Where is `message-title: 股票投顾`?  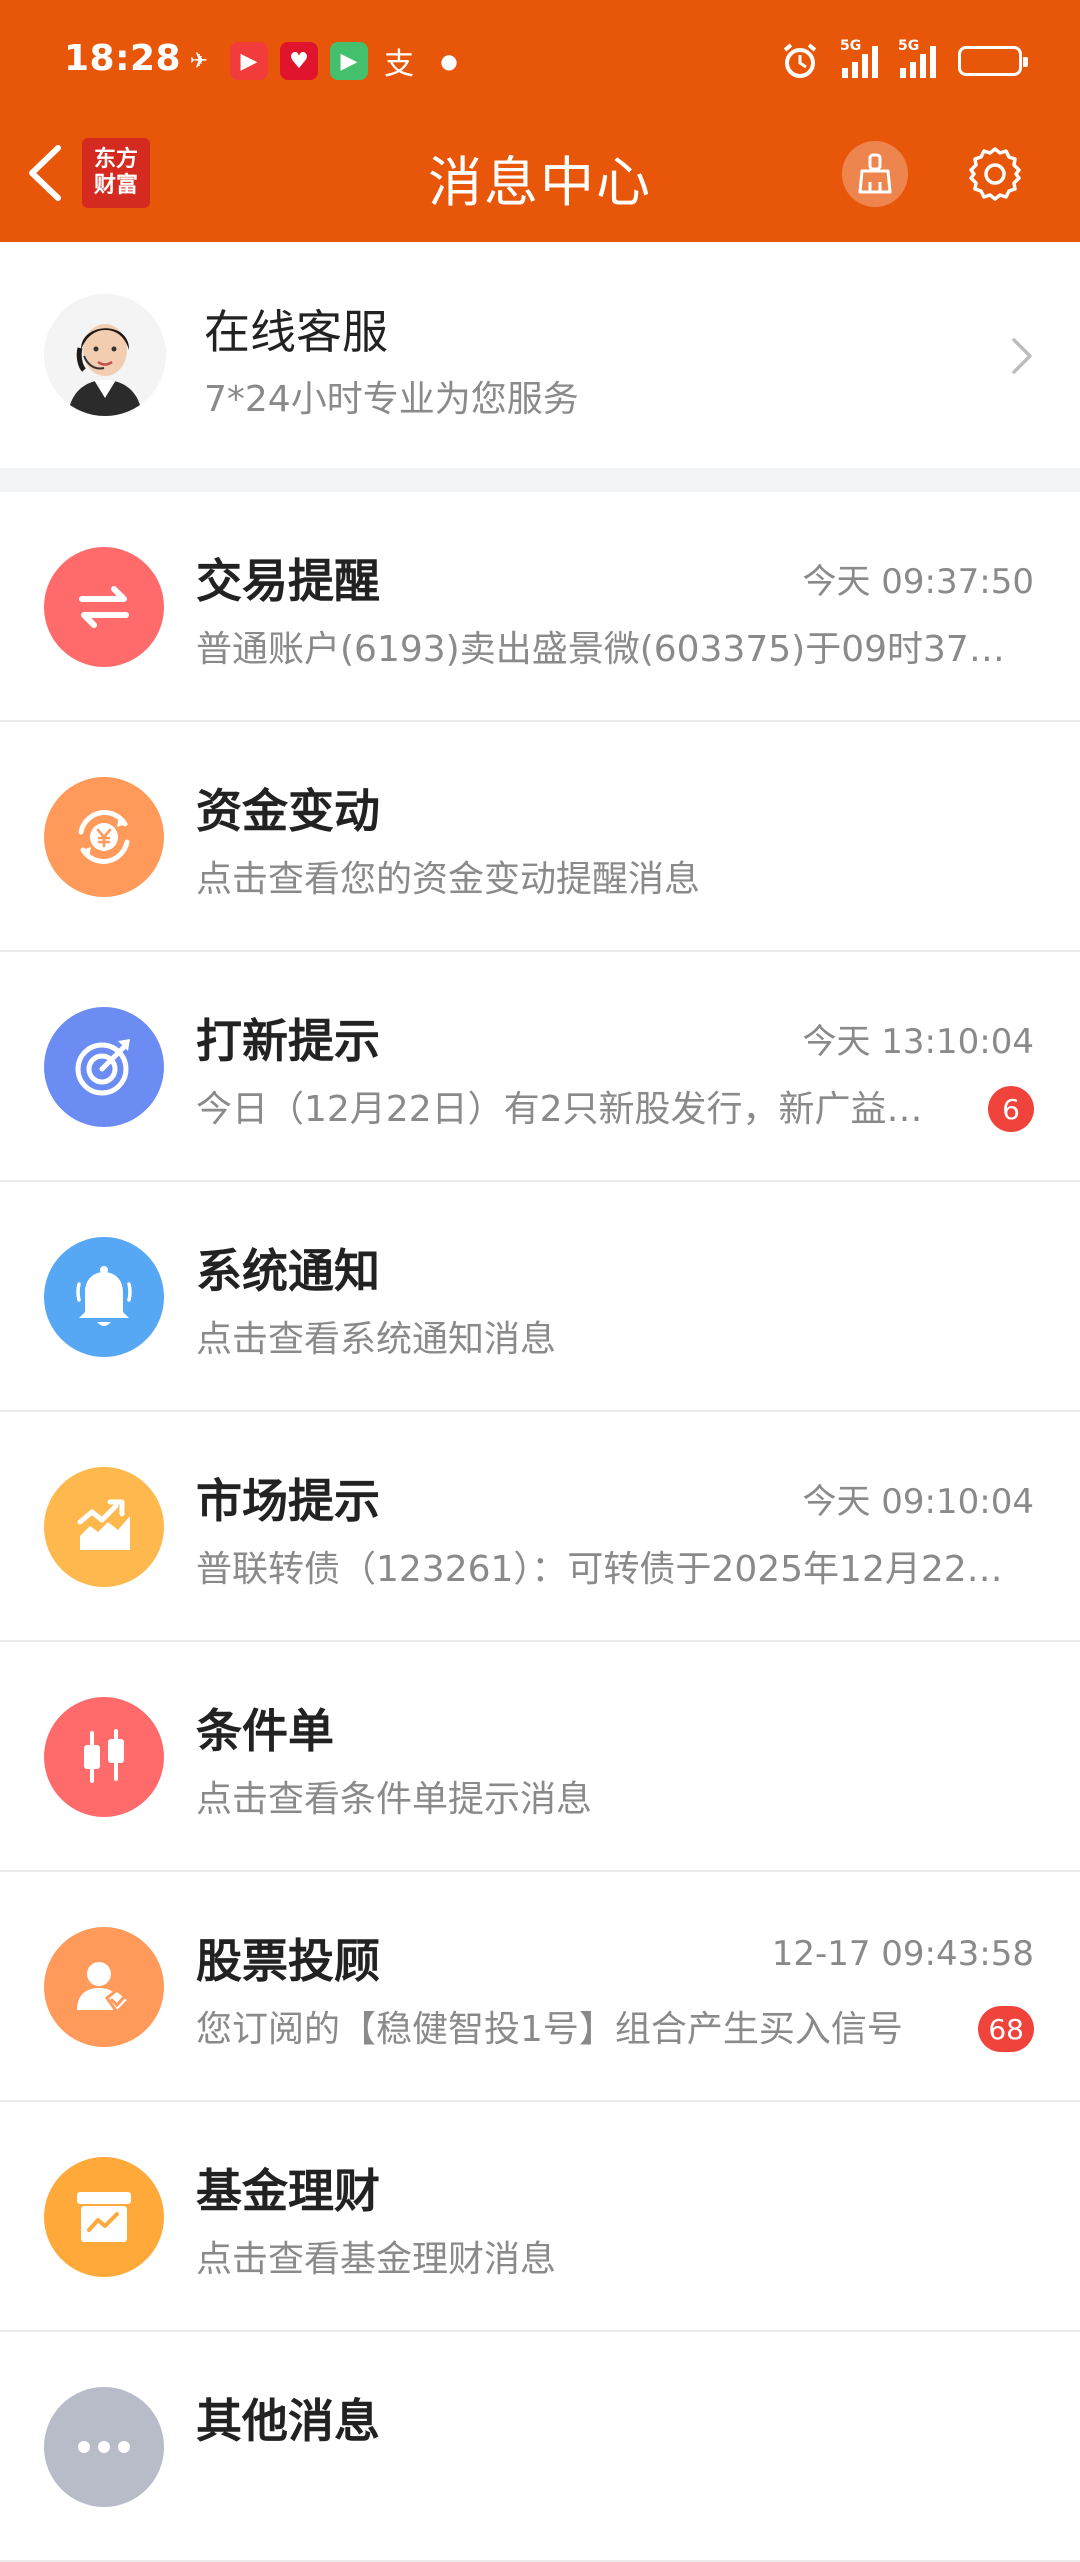
message-title: 股票投顾 is located at coordinates (288, 1961).